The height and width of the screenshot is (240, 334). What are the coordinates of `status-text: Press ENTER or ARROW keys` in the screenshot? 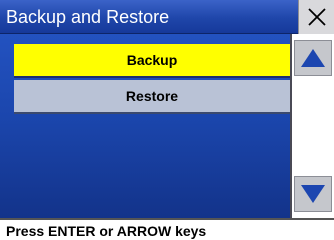 It's located at (106, 231).